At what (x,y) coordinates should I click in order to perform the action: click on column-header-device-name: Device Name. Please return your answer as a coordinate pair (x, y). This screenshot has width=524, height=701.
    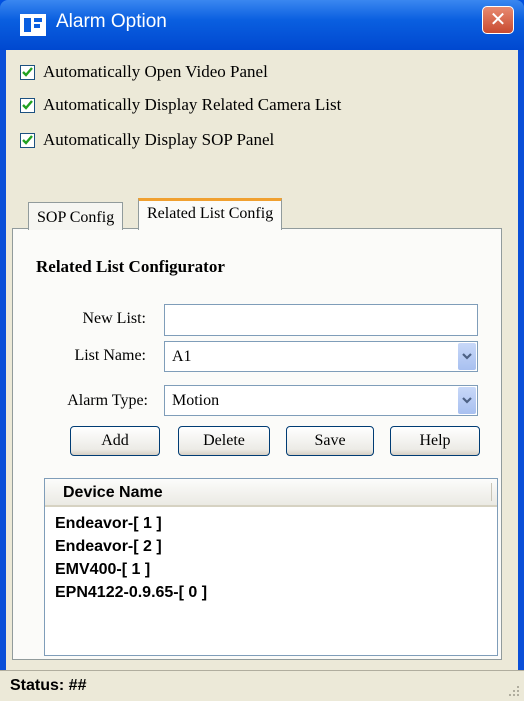
    Looking at the image, I should click on (271, 493).